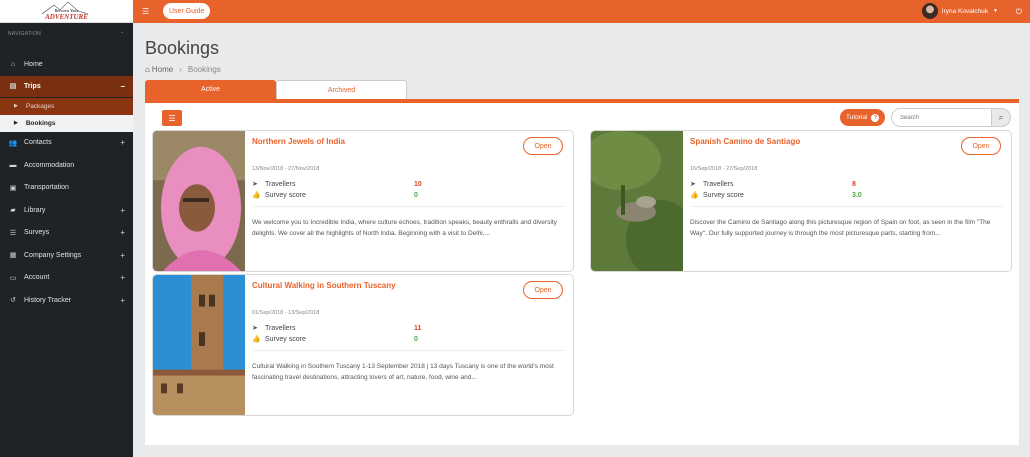 Image resolution: width=1030 pixels, height=457 pixels. I want to click on chevron-down-icon: ▼, so click(995, 11).